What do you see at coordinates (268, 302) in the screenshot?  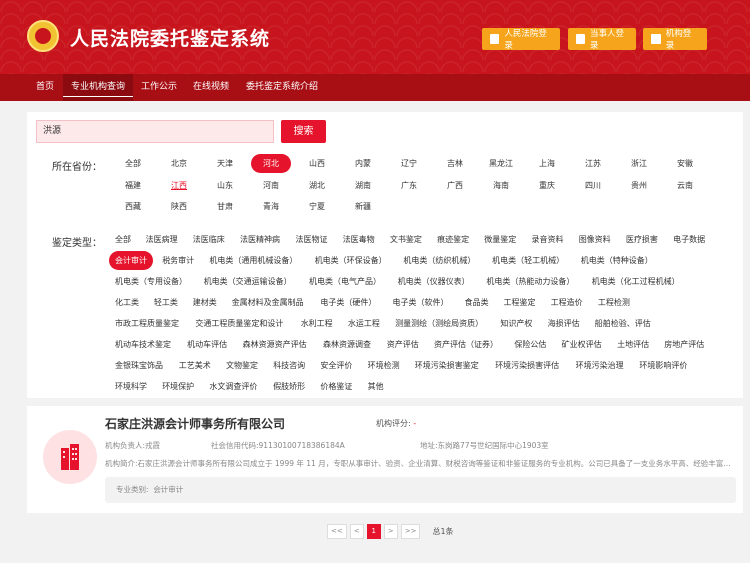 I see `type-option: 金属材料及金属制品` at bounding box center [268, 302].